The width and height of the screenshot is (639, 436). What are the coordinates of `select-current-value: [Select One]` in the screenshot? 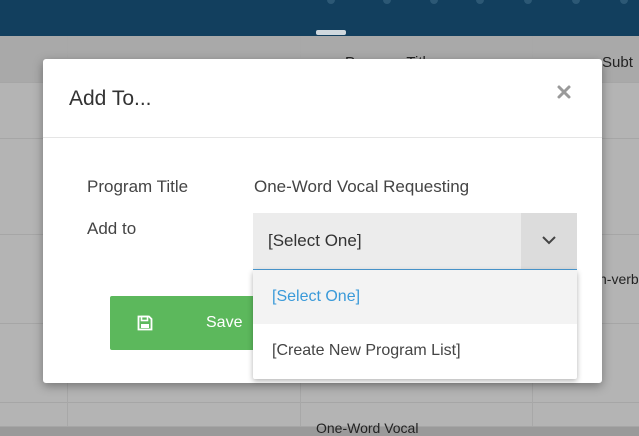 It's located at (315, 240).